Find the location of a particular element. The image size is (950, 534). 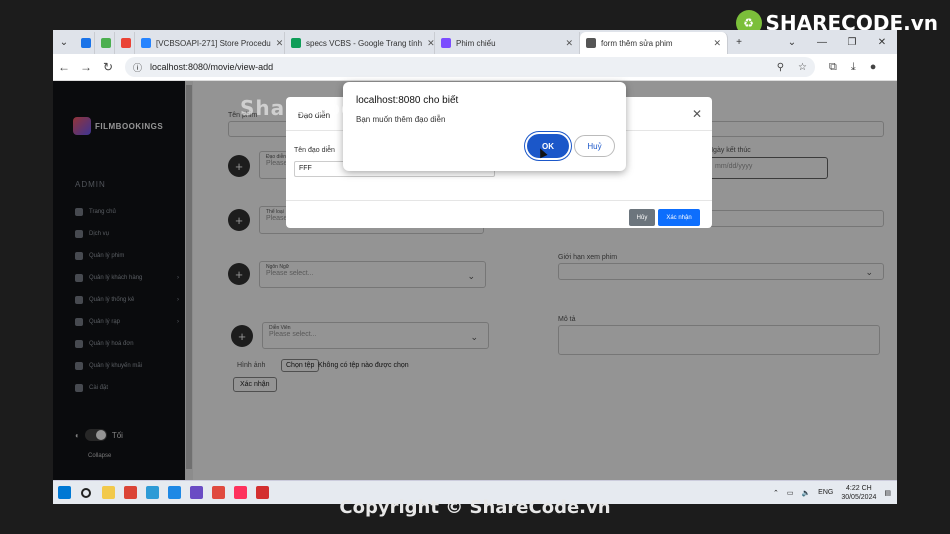

modal-cancel-button: Hủy is located at coordinates (642, 217).